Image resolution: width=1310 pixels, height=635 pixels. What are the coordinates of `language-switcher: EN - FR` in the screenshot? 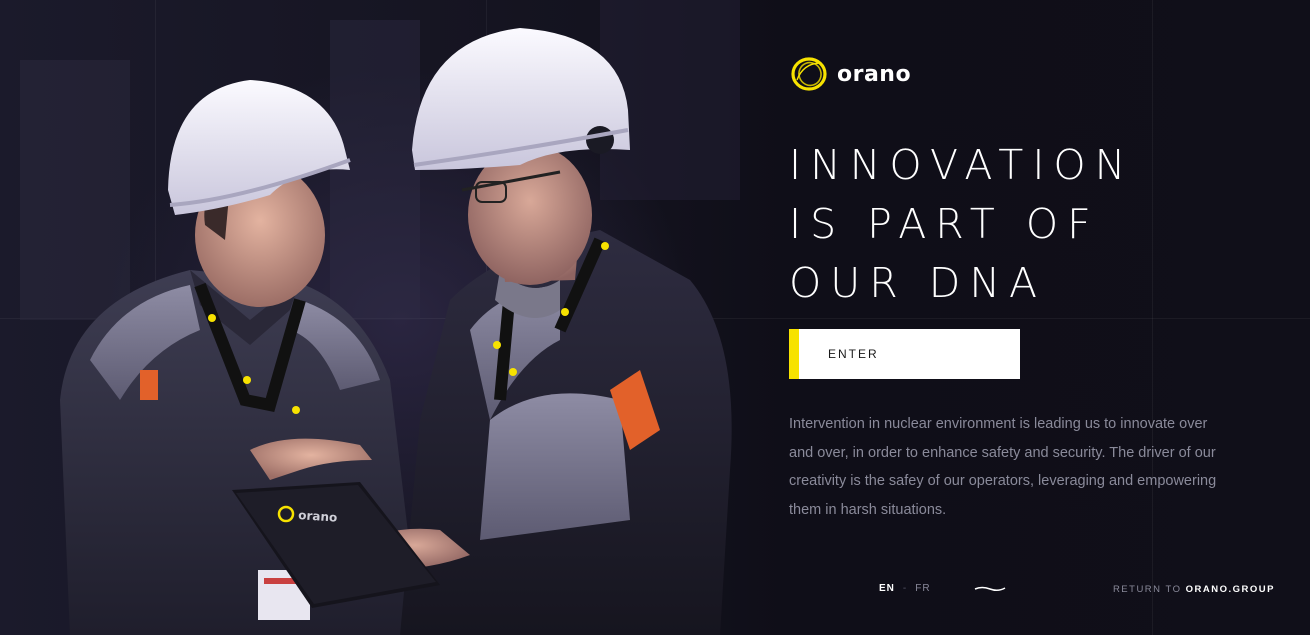 It's located at (905, 588).